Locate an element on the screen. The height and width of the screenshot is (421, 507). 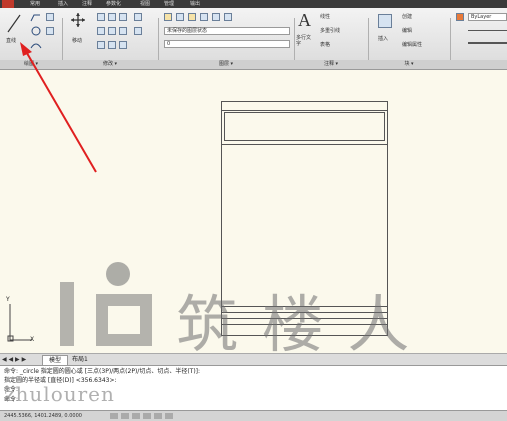
copy-icon is located at coordinates (101, 31).